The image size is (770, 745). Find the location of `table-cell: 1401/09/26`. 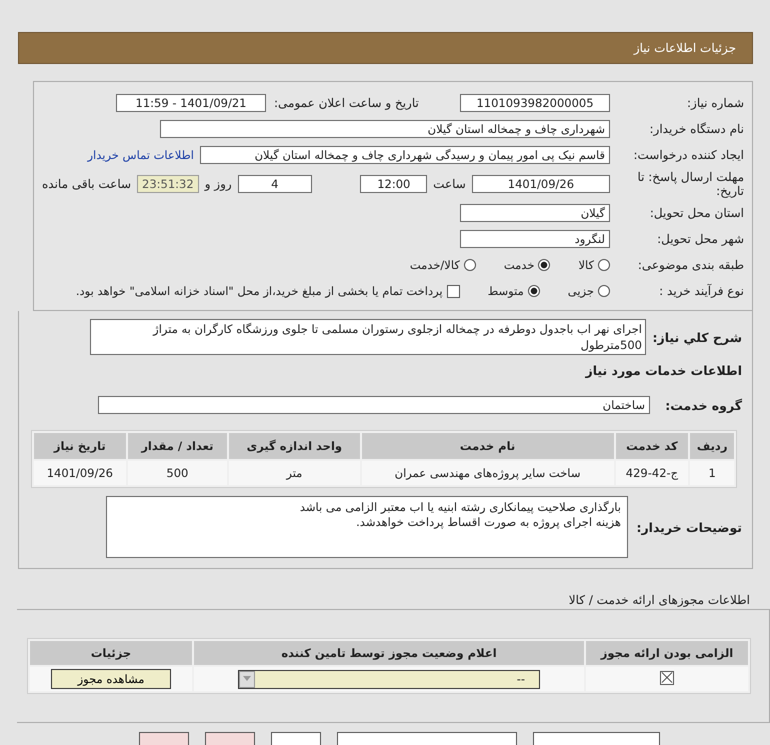

table-cell: 1401/09/26 is located at coordinates (80, 473).